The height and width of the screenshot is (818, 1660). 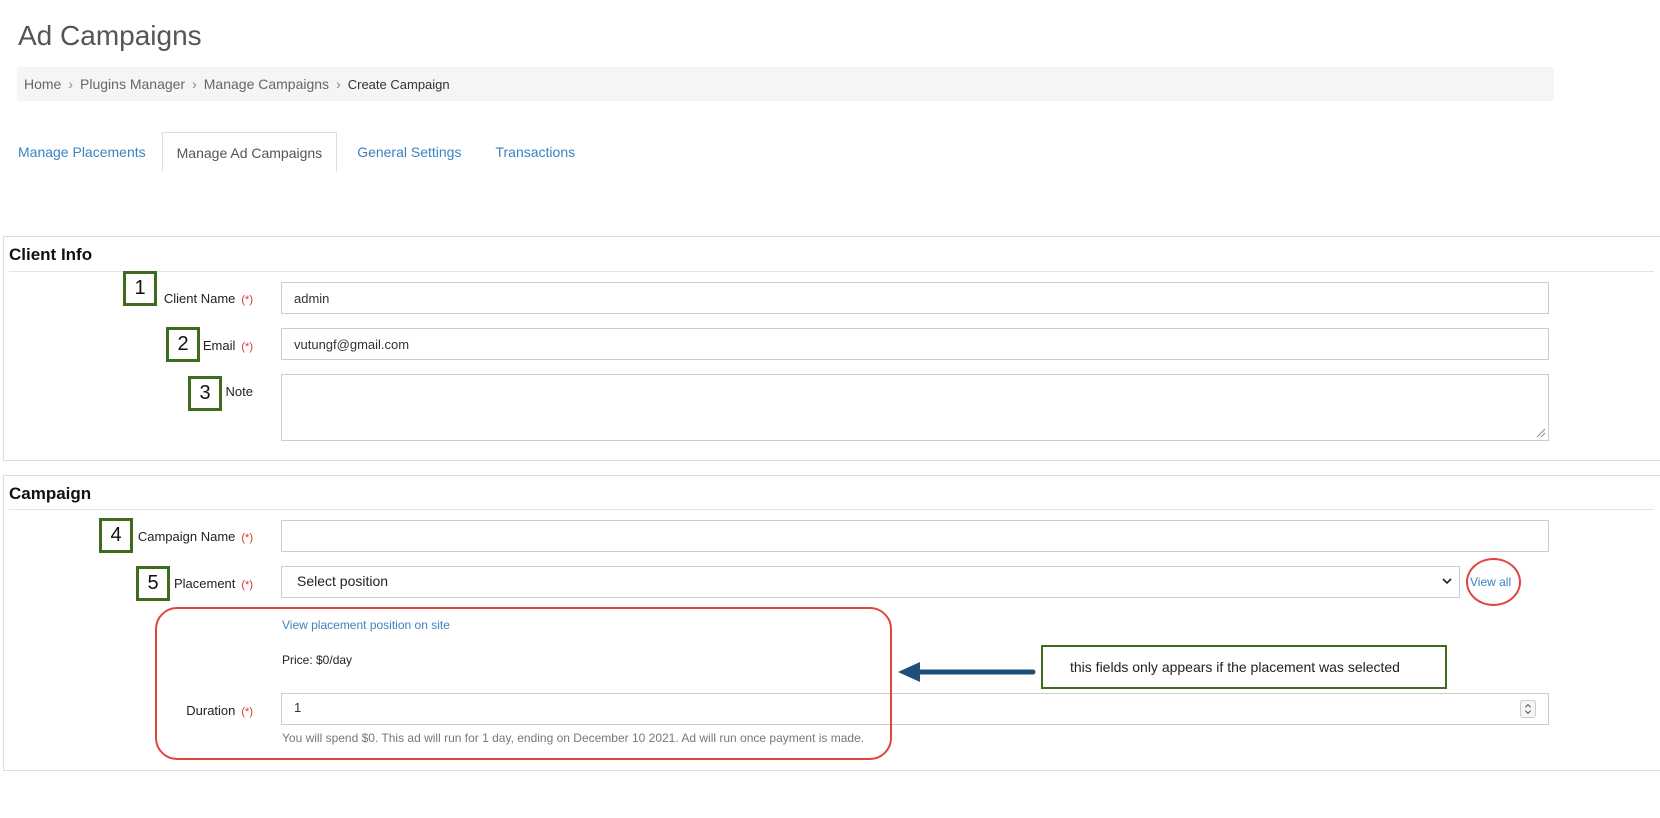 What do you see at coordinates (132, 84) in the screenshot?
I see `breadcrumb-plugins-manager: Plugins Manager` at bounding box center [132, 84].